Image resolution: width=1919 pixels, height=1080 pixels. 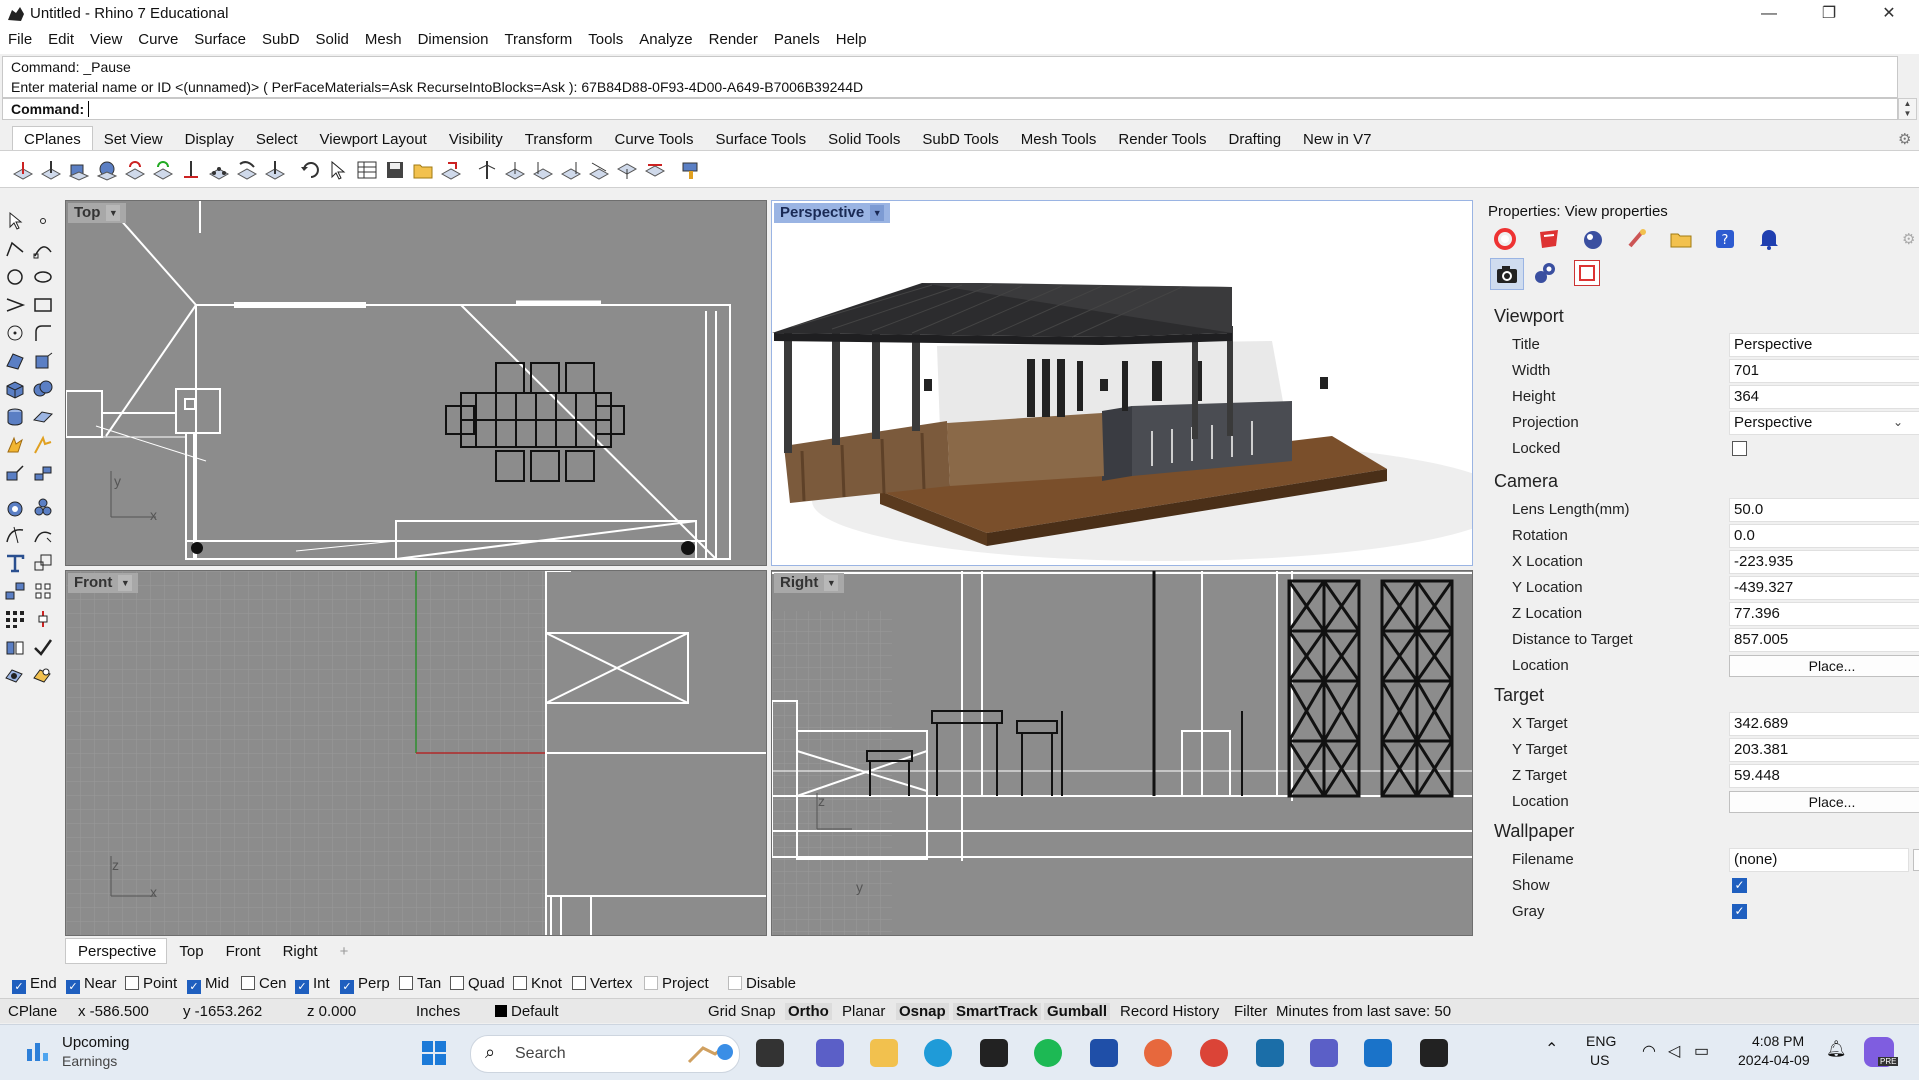 I want to click on cylinder-icon, so click(x=15, y=417).